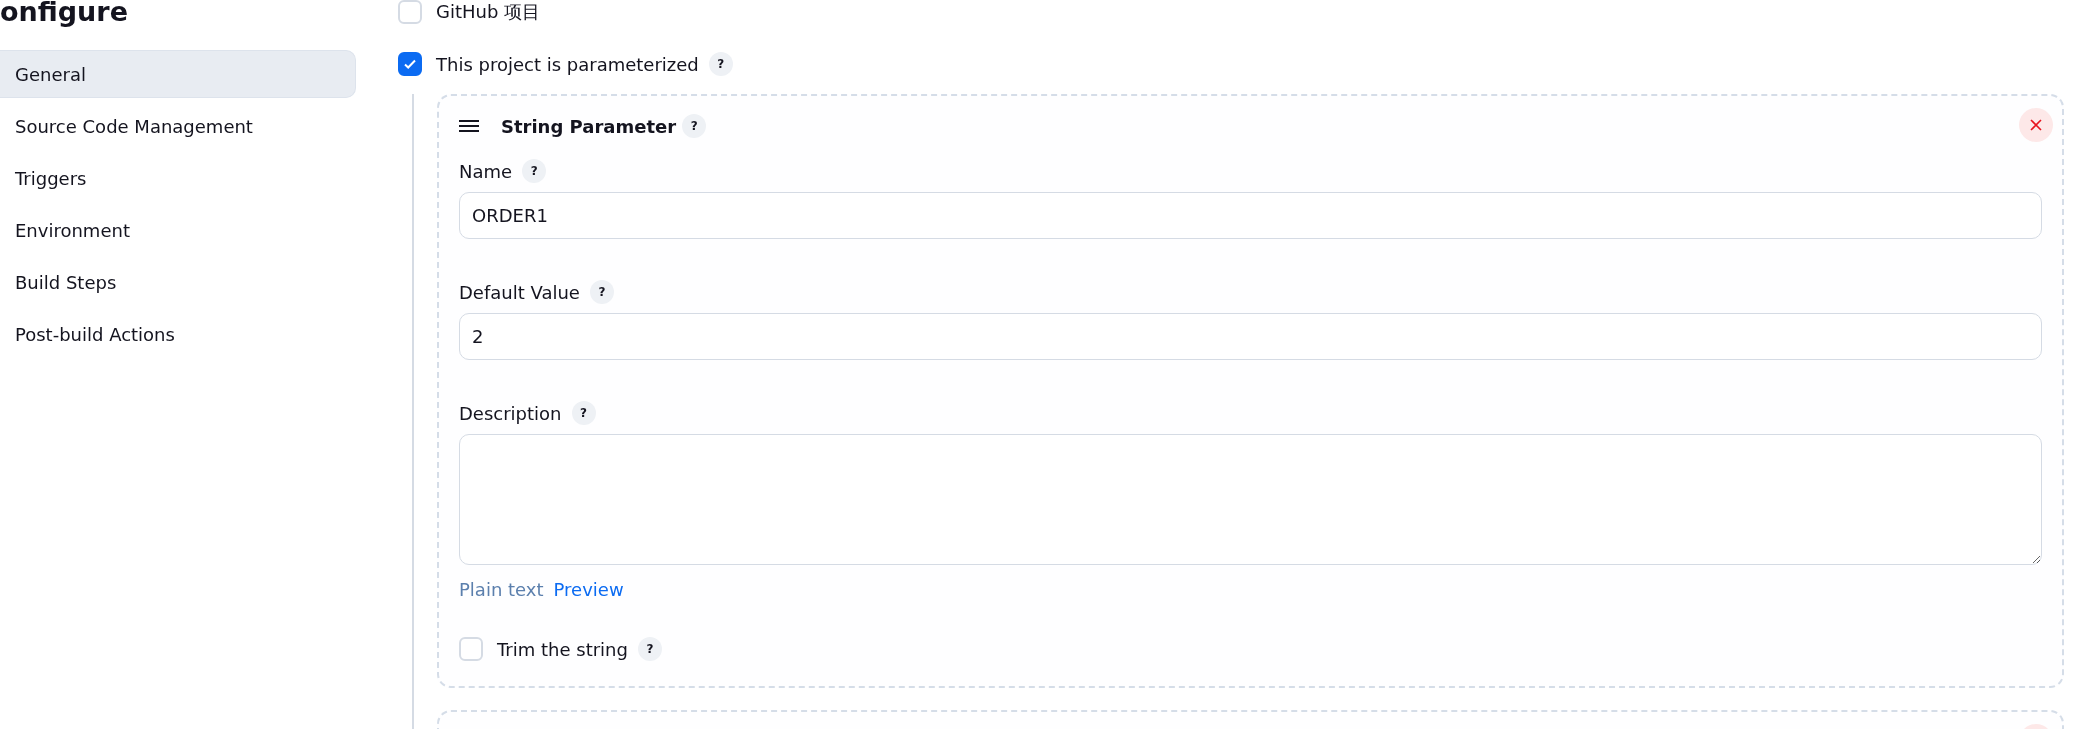 The height and width of the screenshot is (729, 2084). I want to click on sidebar-item: General, so click(178, 74).